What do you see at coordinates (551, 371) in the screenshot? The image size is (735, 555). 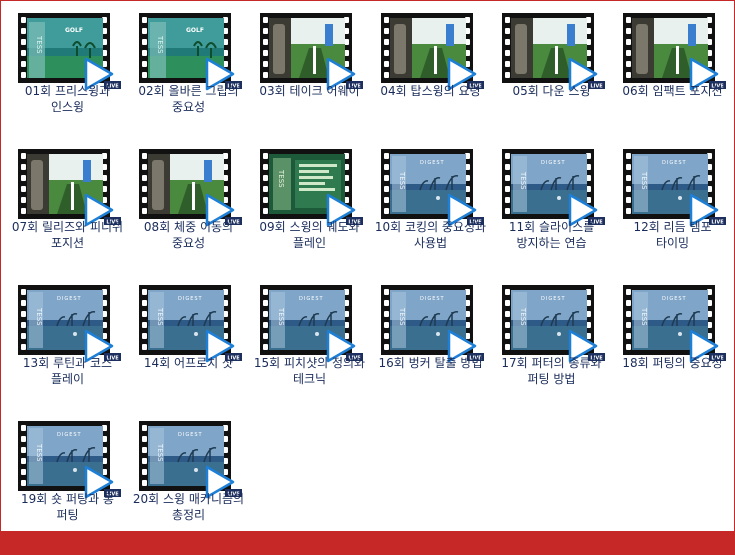 I see `video-title: 17회 퍼터의 종류와 퍼팅 방법` at bounding box center [551, 371].